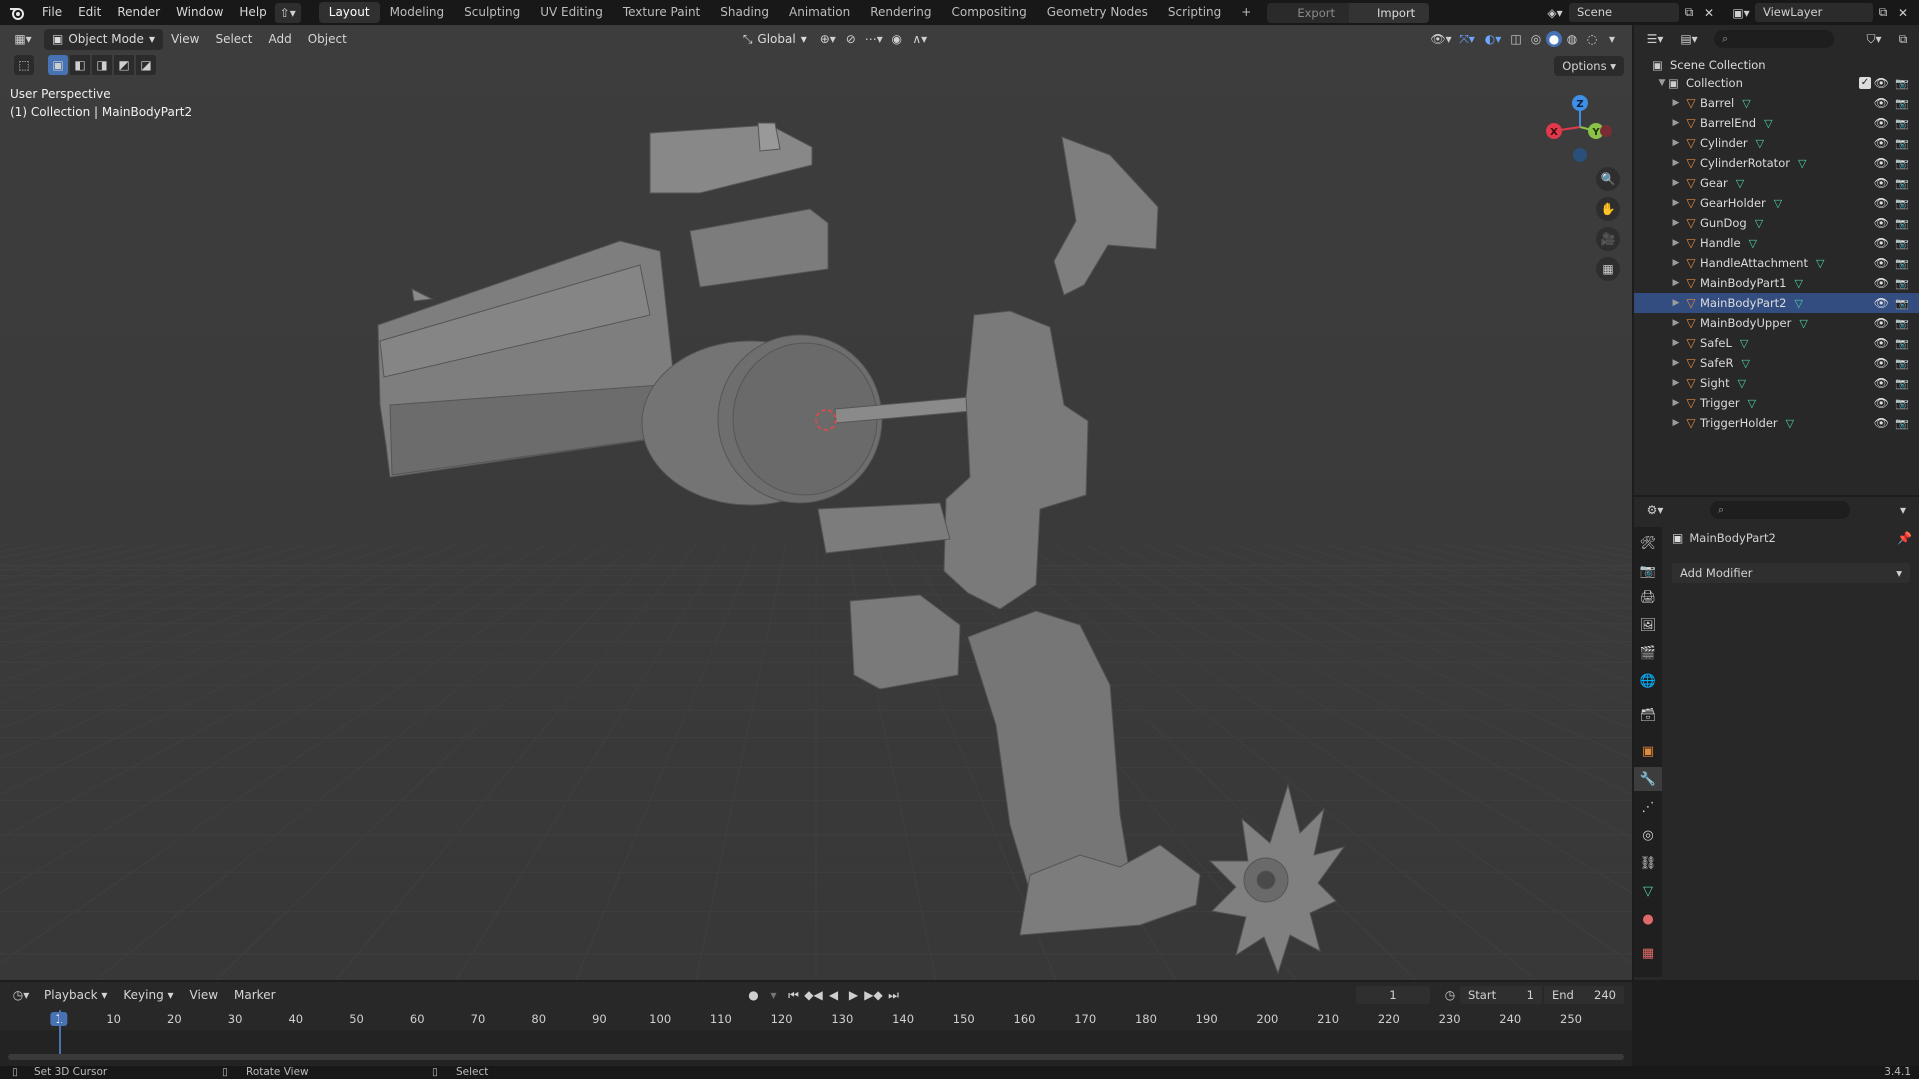 The image size is (1919, 1079). I want to click on outliner-object-row: ▶ ▽ GearHolder ▽ 👁 📷, so click(1776, 203).